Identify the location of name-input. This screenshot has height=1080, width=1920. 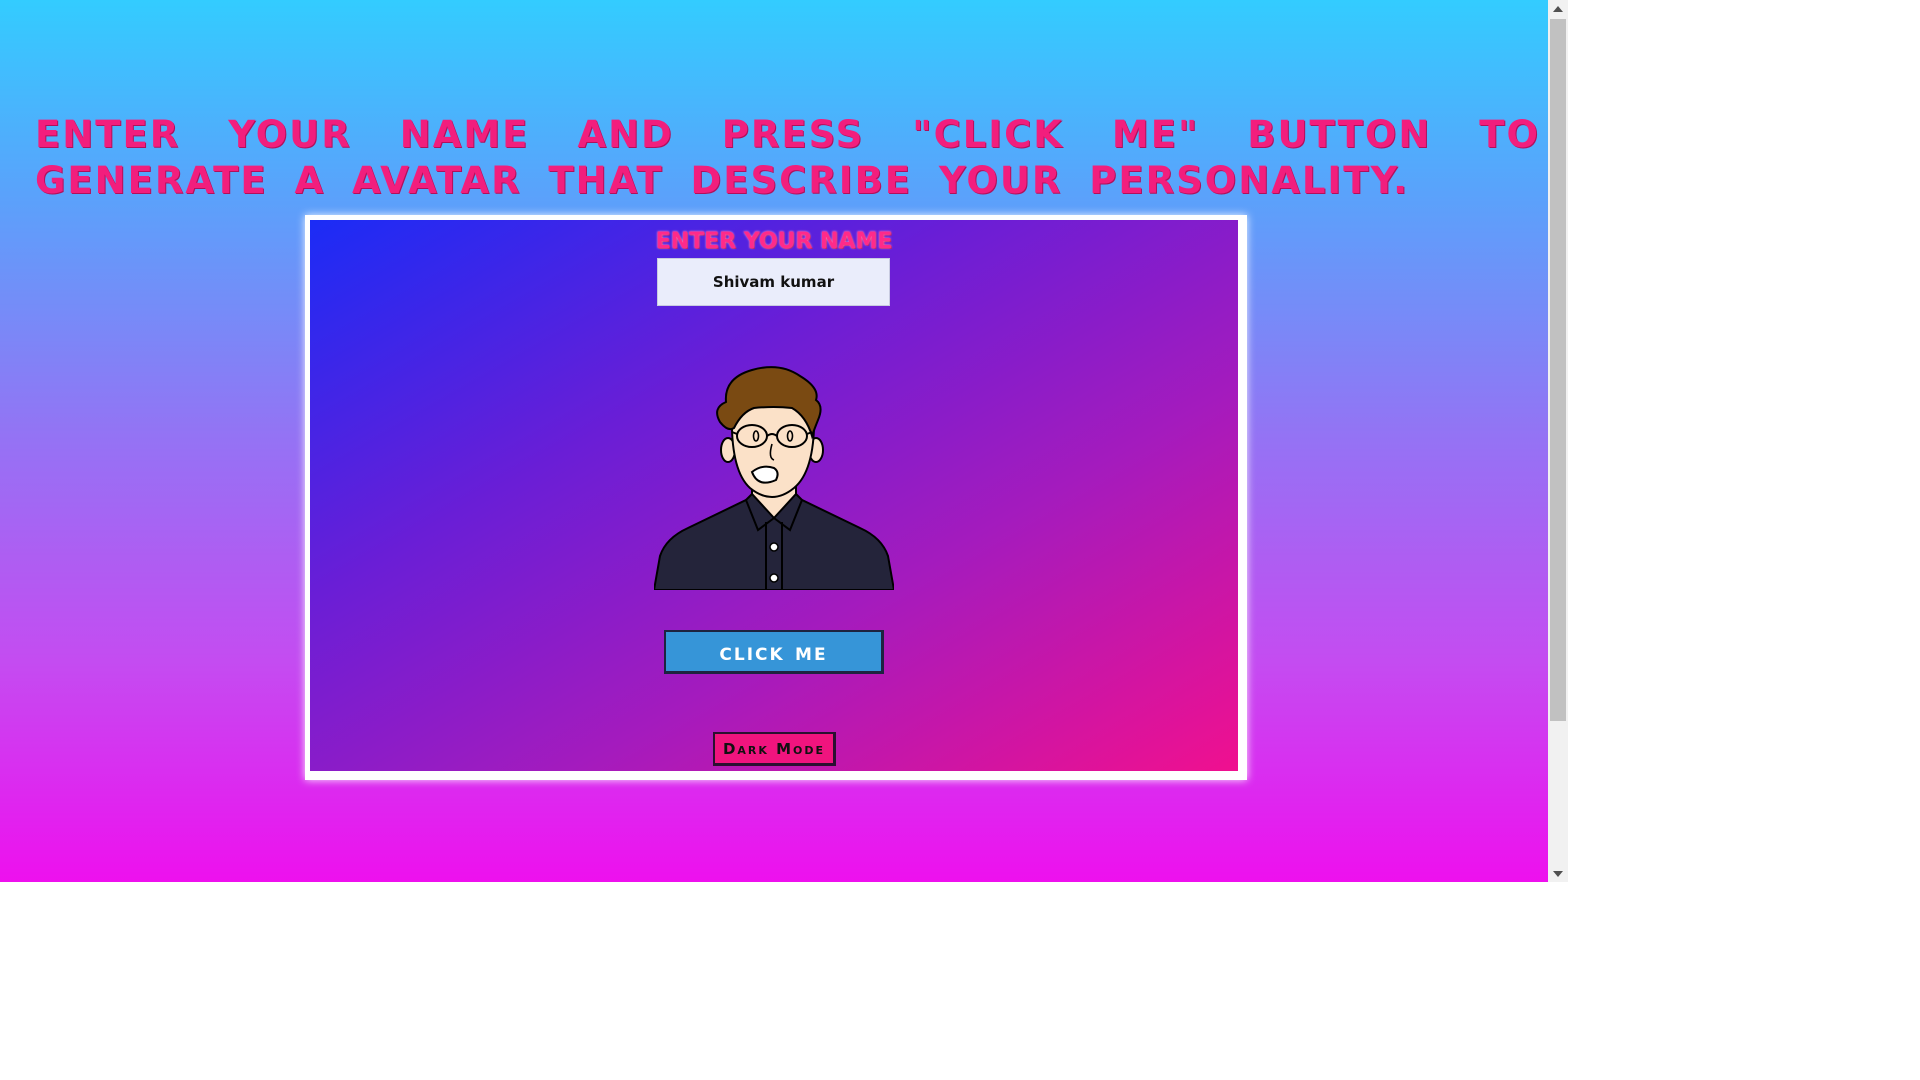
(773, 282).